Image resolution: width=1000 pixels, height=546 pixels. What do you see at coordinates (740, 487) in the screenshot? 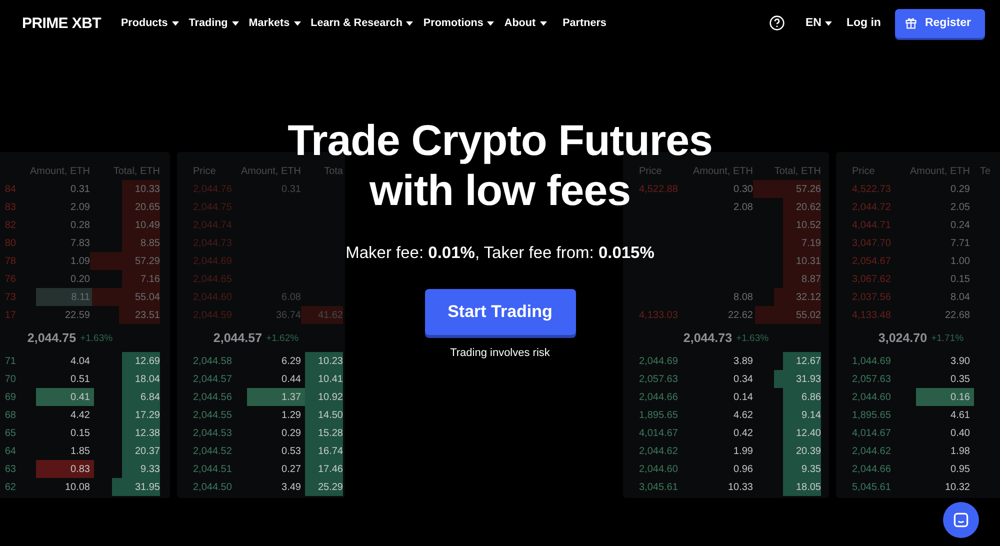
I see `amount: 10.33` at bounding box center [740, 487].